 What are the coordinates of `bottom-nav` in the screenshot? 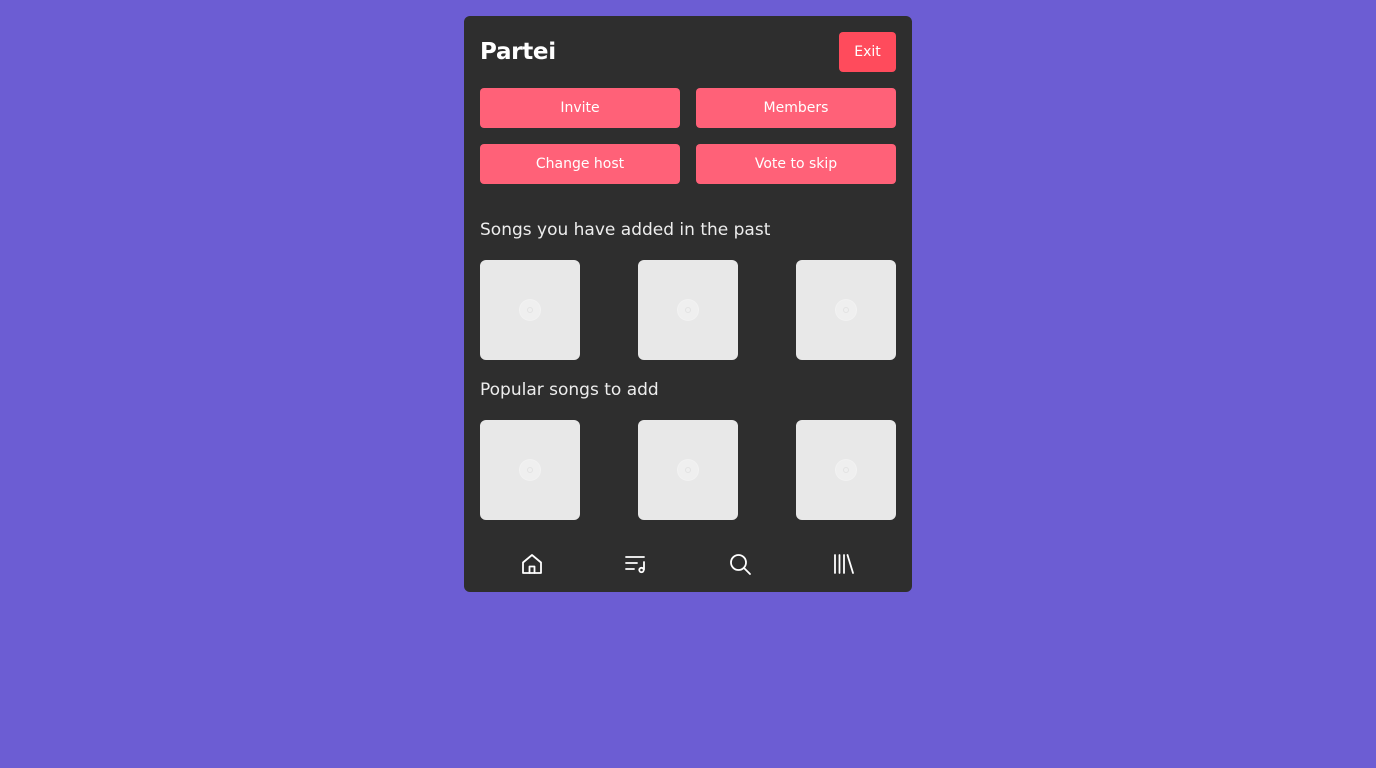 It's located at (688, 564).